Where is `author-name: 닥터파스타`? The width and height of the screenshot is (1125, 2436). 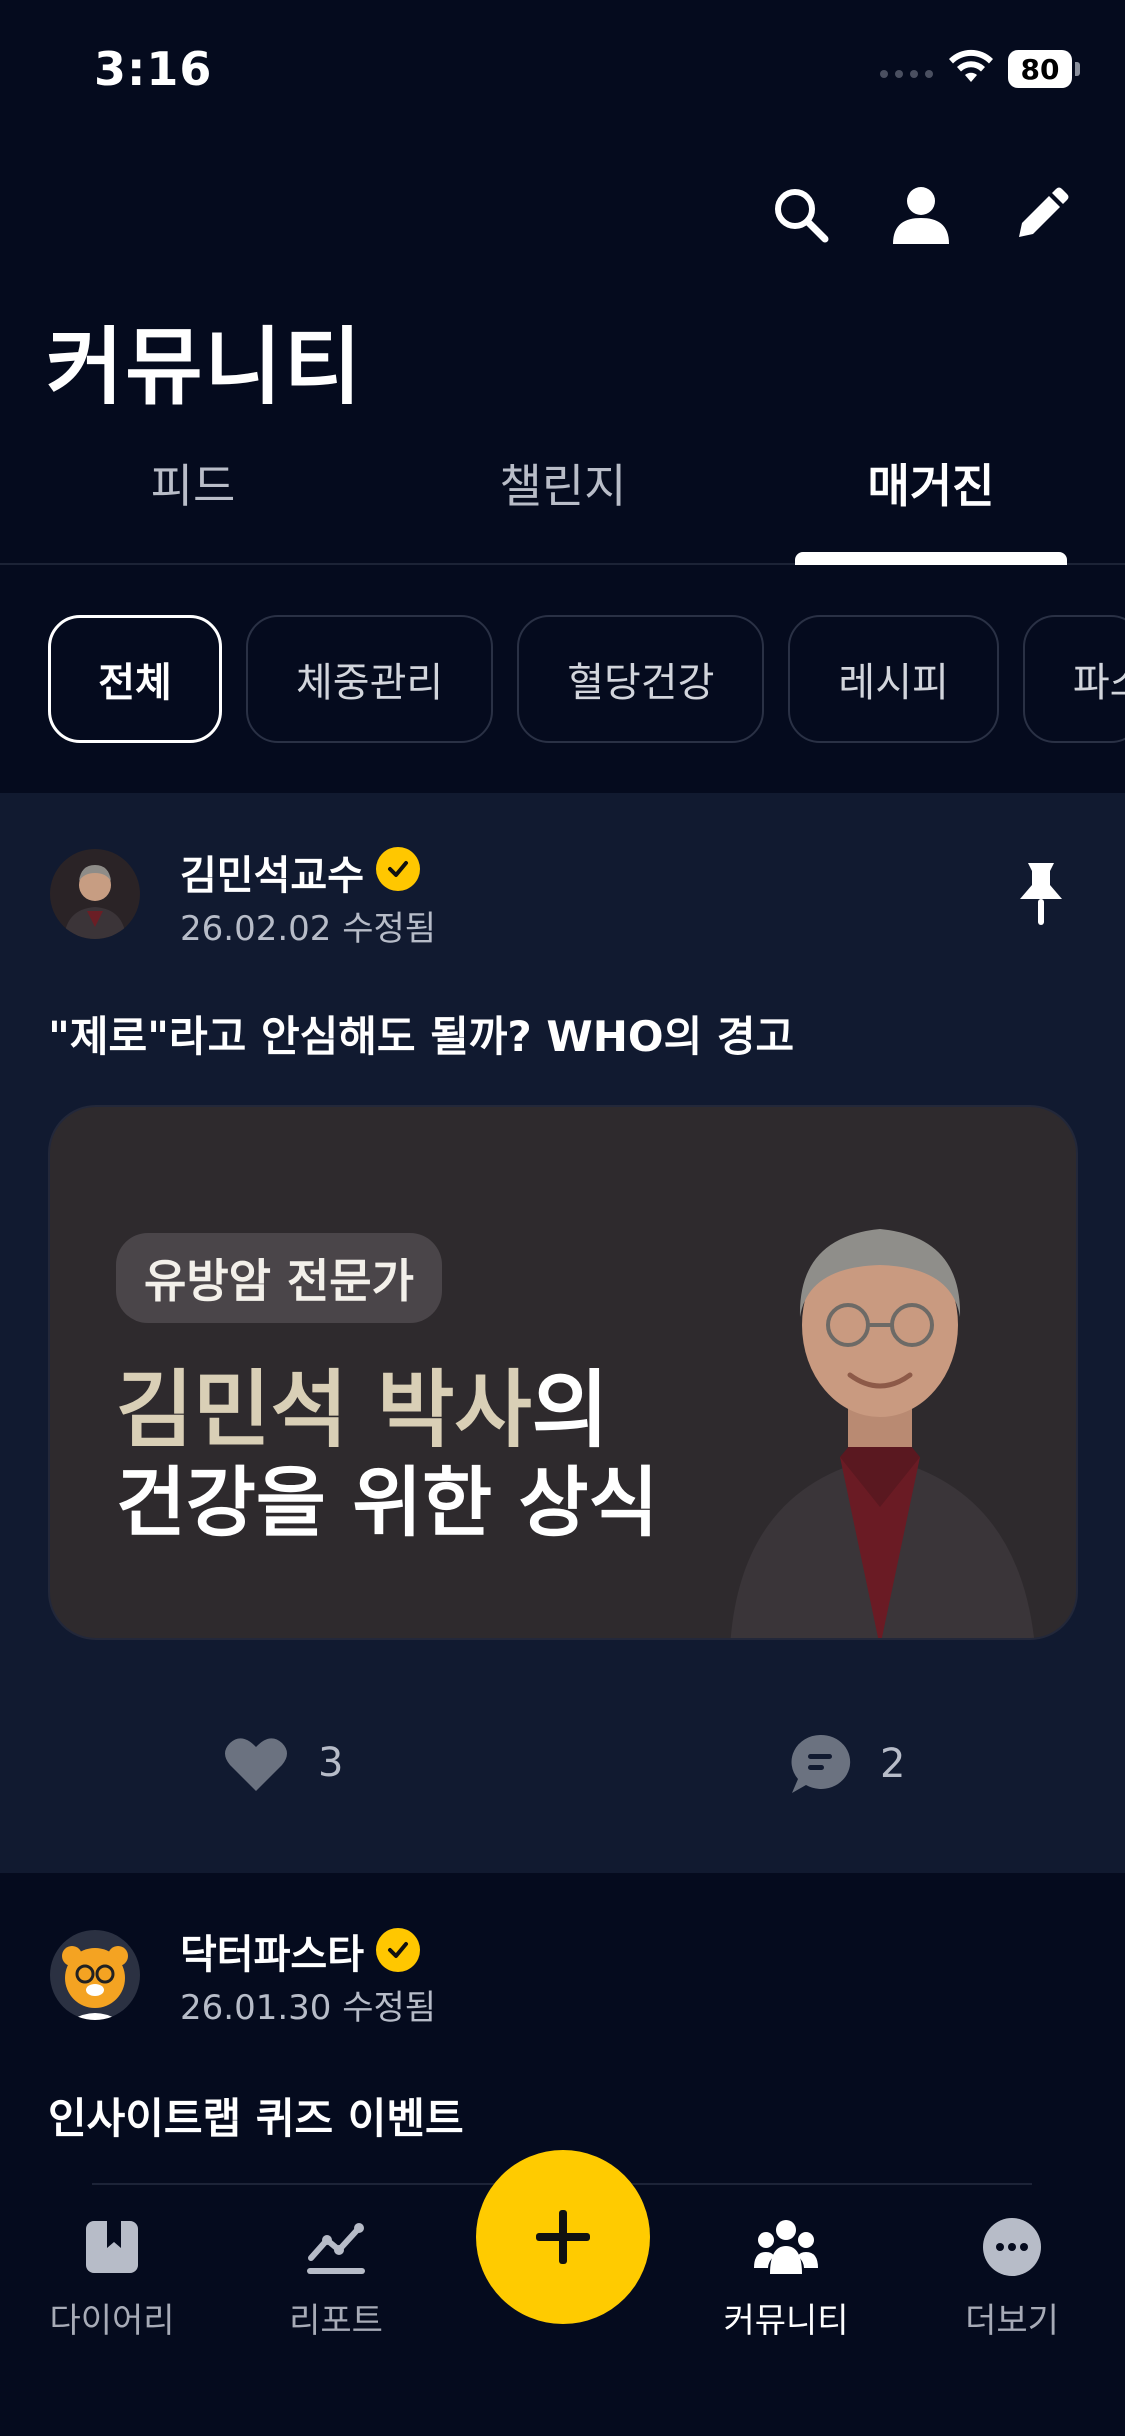
author-name: 닥터파스타 is located at coordinates (272, 1951).